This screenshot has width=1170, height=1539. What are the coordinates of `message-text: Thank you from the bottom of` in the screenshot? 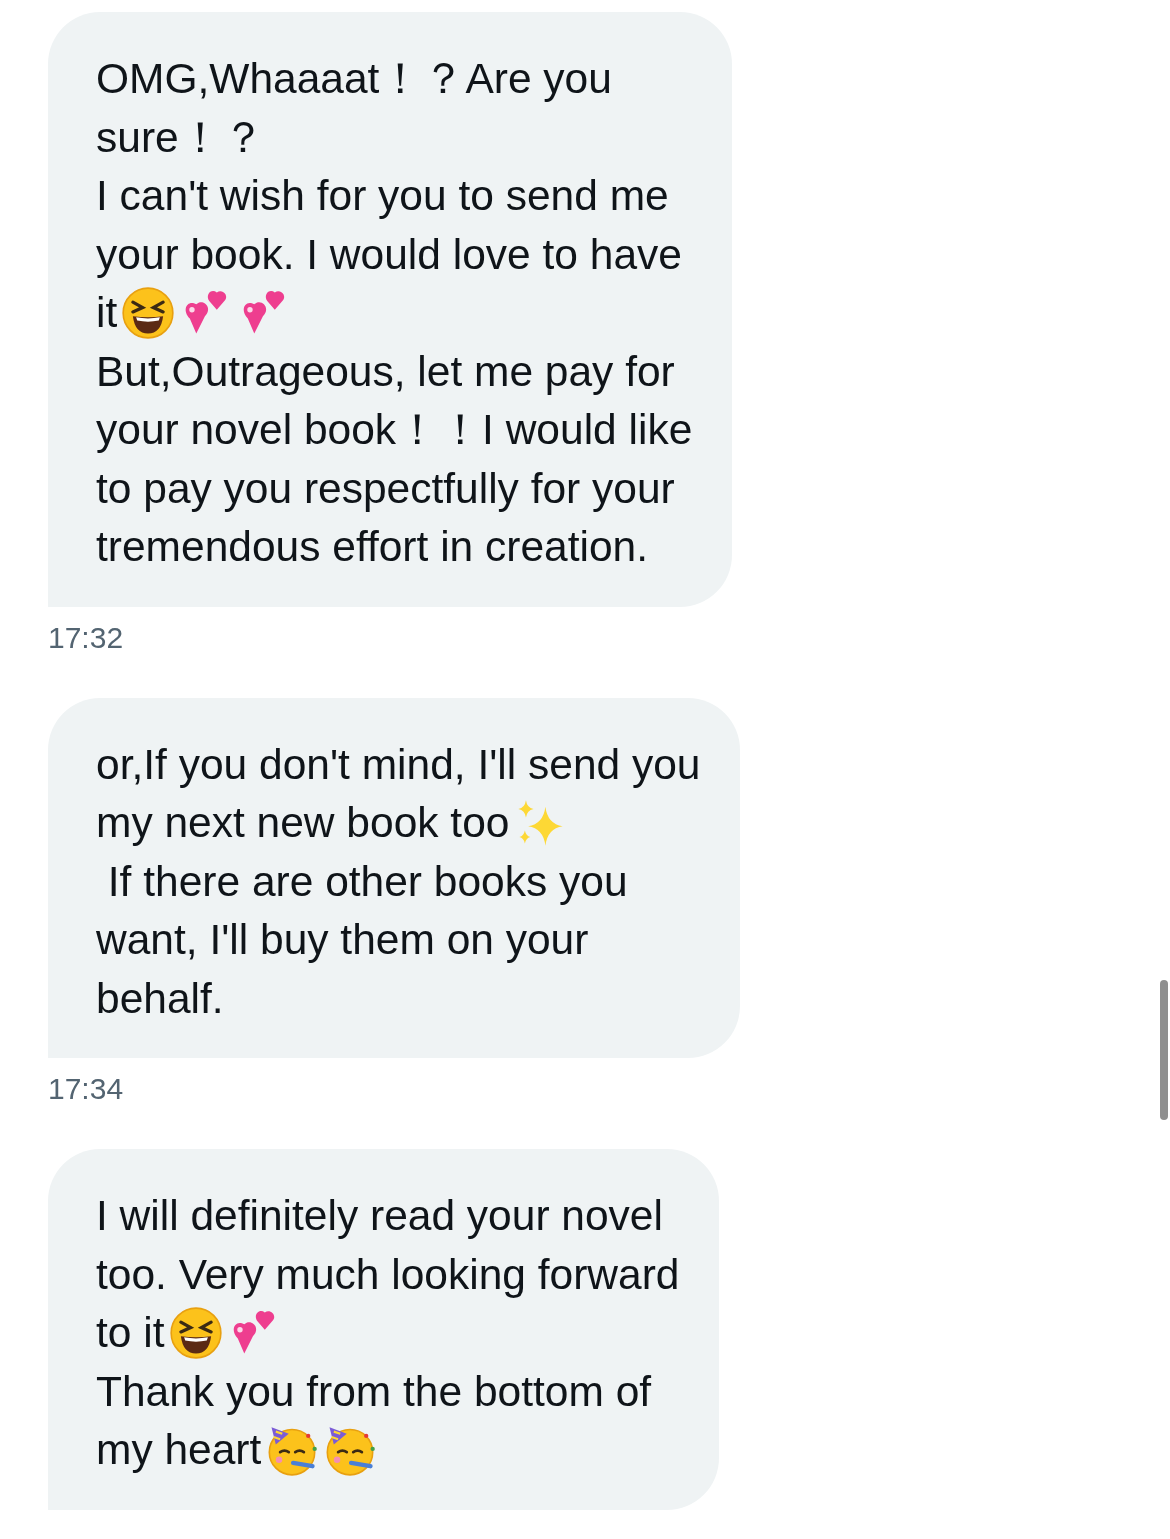 It's located at (374, 1391).